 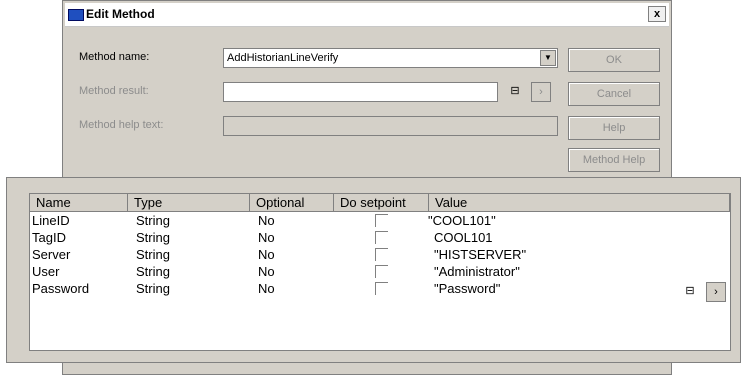 I want to click on row-value: COOL101, so click(x=463, y=237).